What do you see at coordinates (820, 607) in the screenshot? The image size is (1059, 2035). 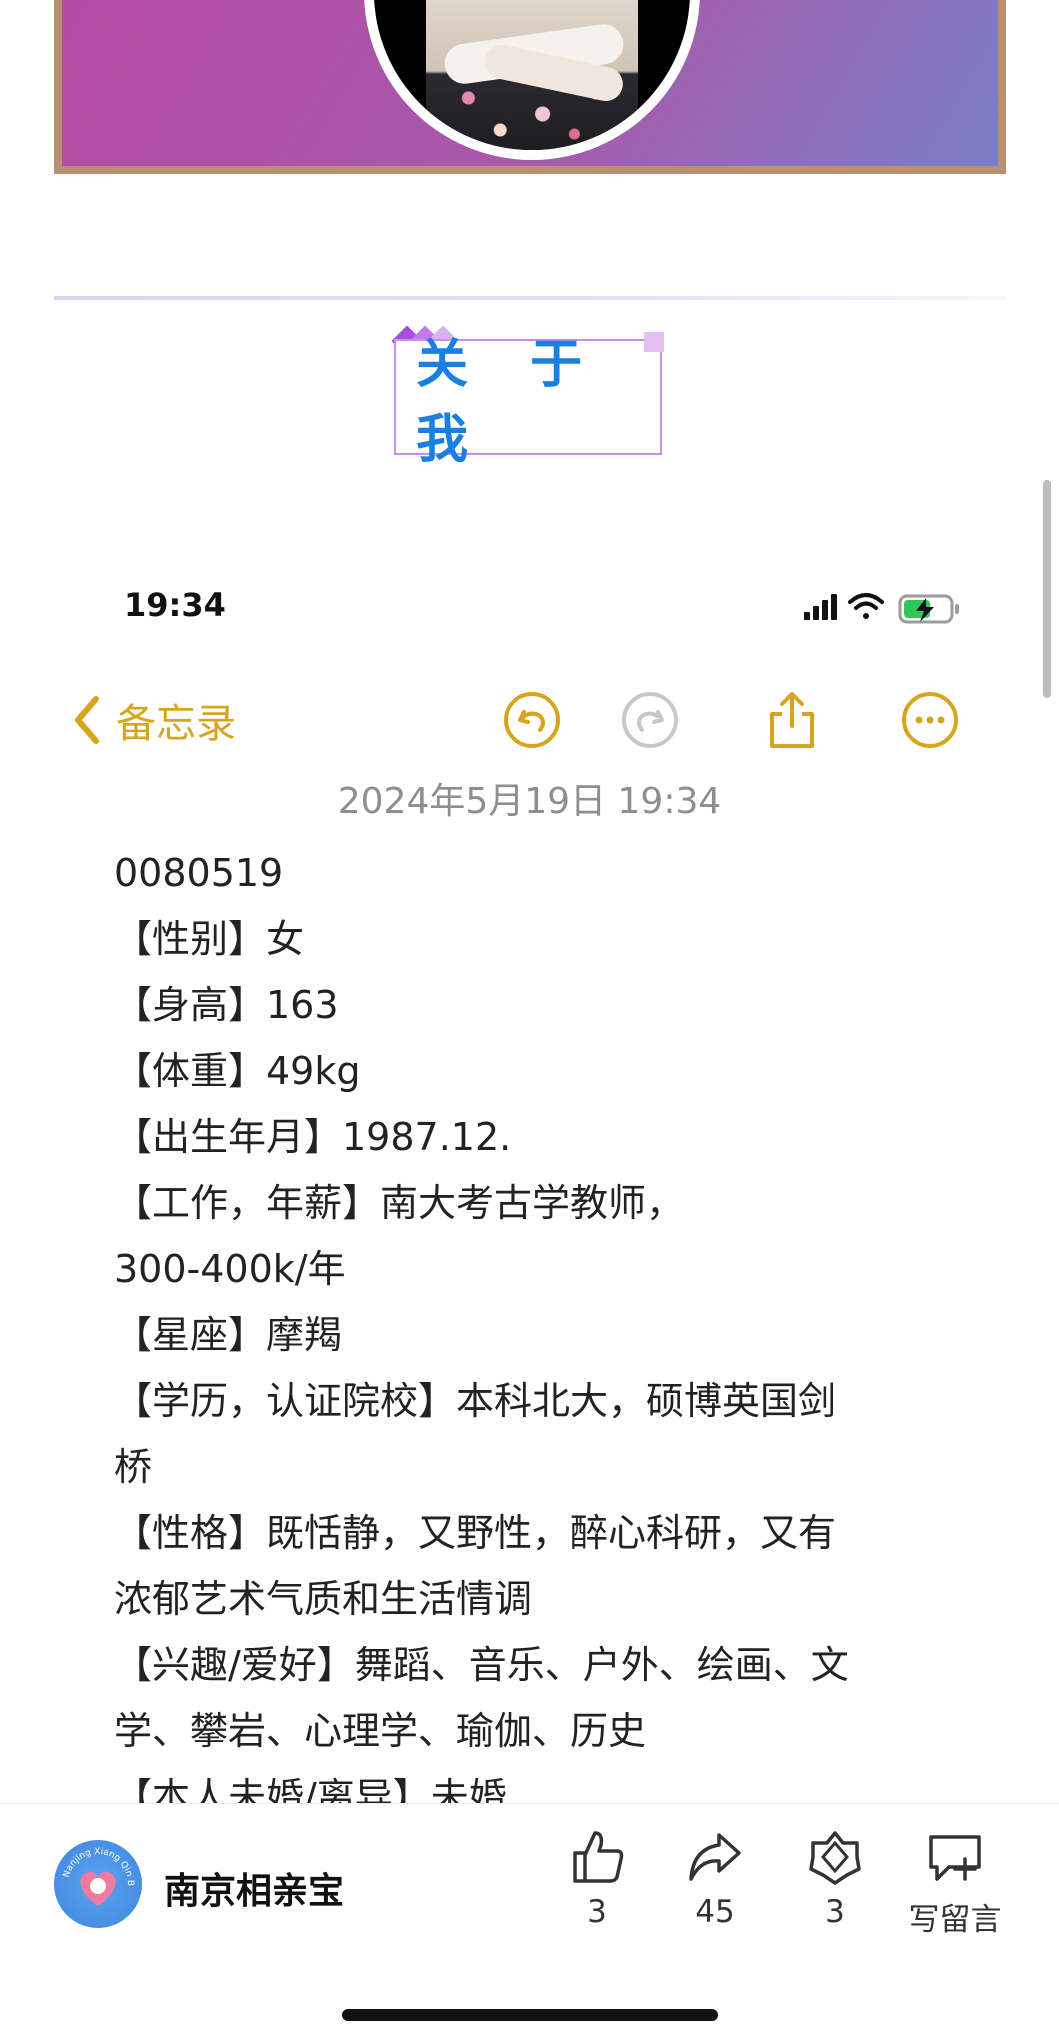 I see `cellular-signal-icon` at bounding box center [820, 607].